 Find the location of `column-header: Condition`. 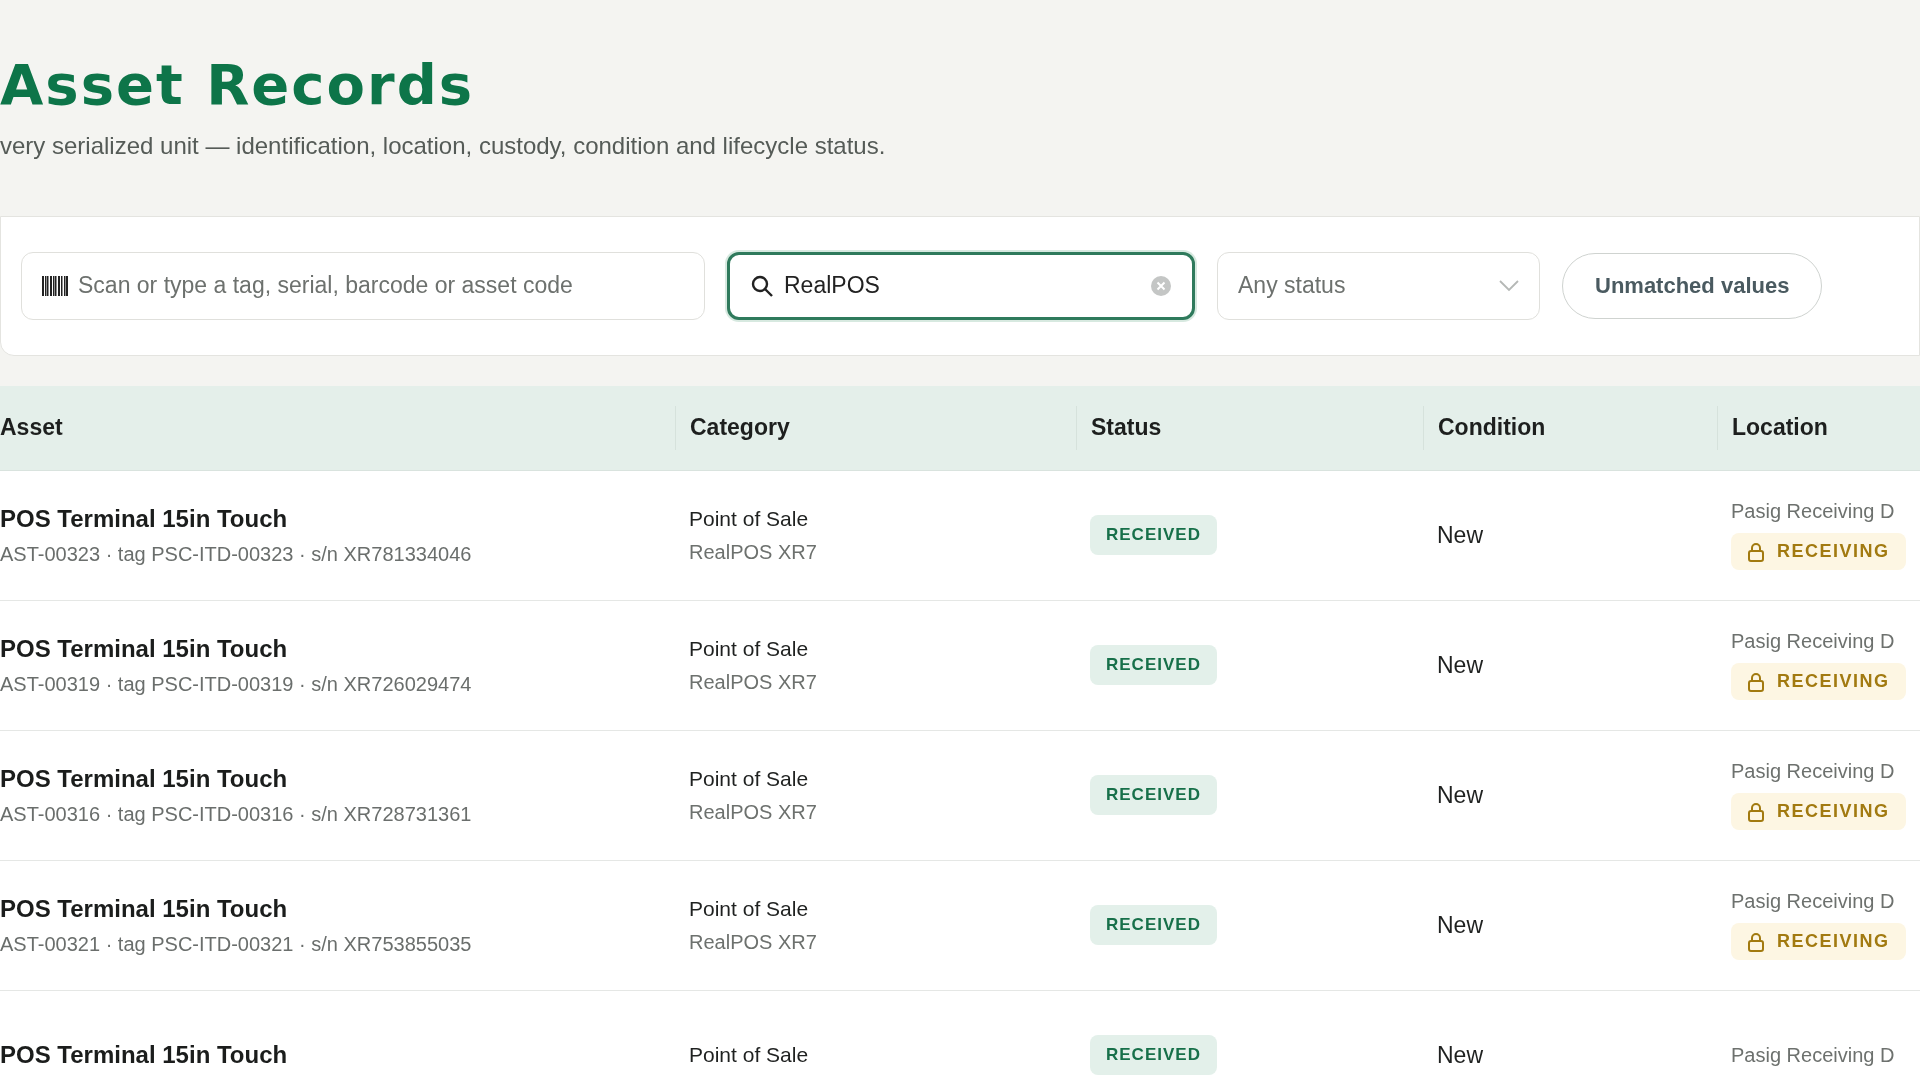

column-header: Condition is located at coordinates (1570, 427).